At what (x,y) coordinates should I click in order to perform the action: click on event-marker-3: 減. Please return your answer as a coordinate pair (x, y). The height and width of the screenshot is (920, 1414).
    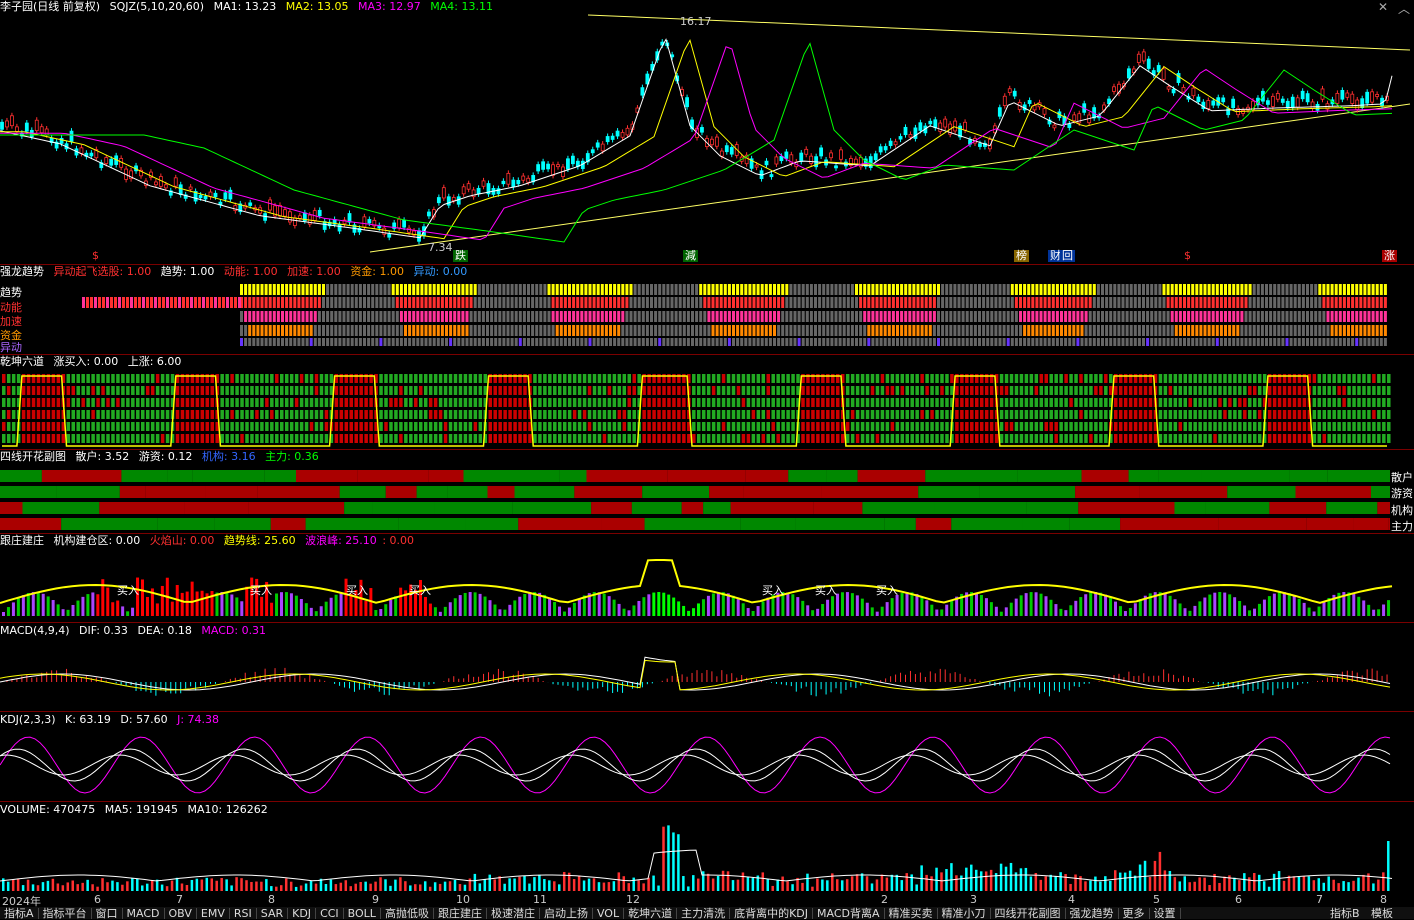
    Looking at the image, I should click on (690, 256).